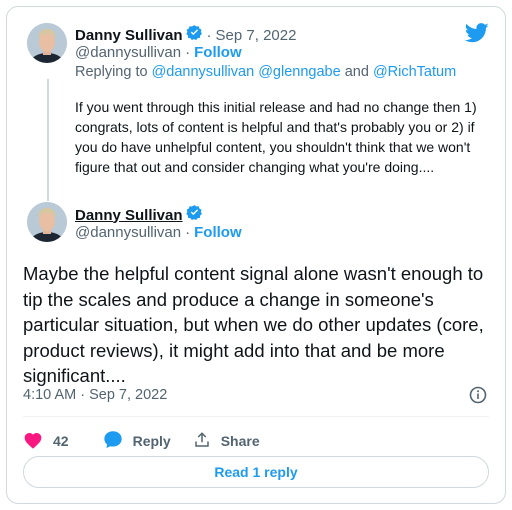  Describe the element at coordinates (299, 72) in the screenshot. I see `mention-link: @glenngabe` at that location.